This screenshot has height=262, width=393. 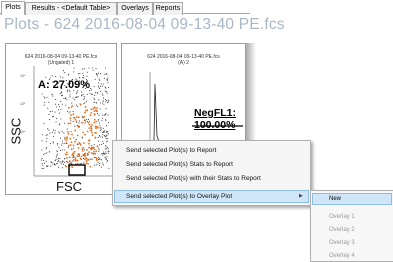 What do you see at coordinates (13, 8) in the screenshot?
I see `tab-plots: Plots` at bounding box center [13, 8].